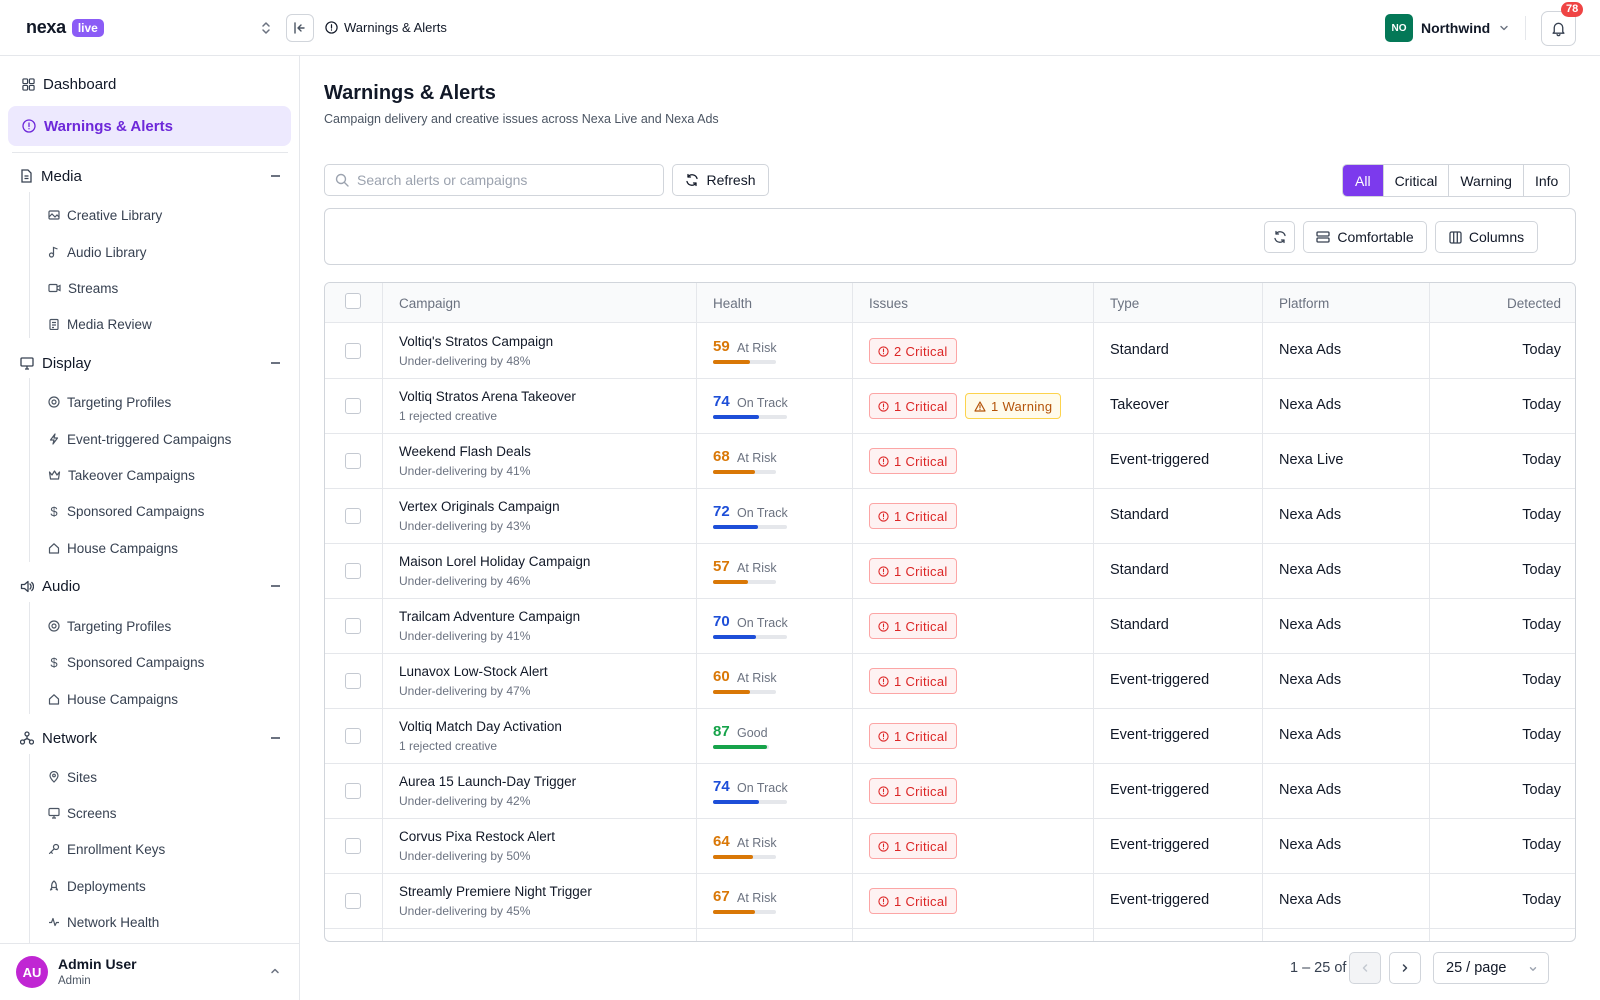 This screenshot has height=1000, width=1600. Describe the element at coordinates (507, 180) in the screenshot. I see `search-input` at that location.